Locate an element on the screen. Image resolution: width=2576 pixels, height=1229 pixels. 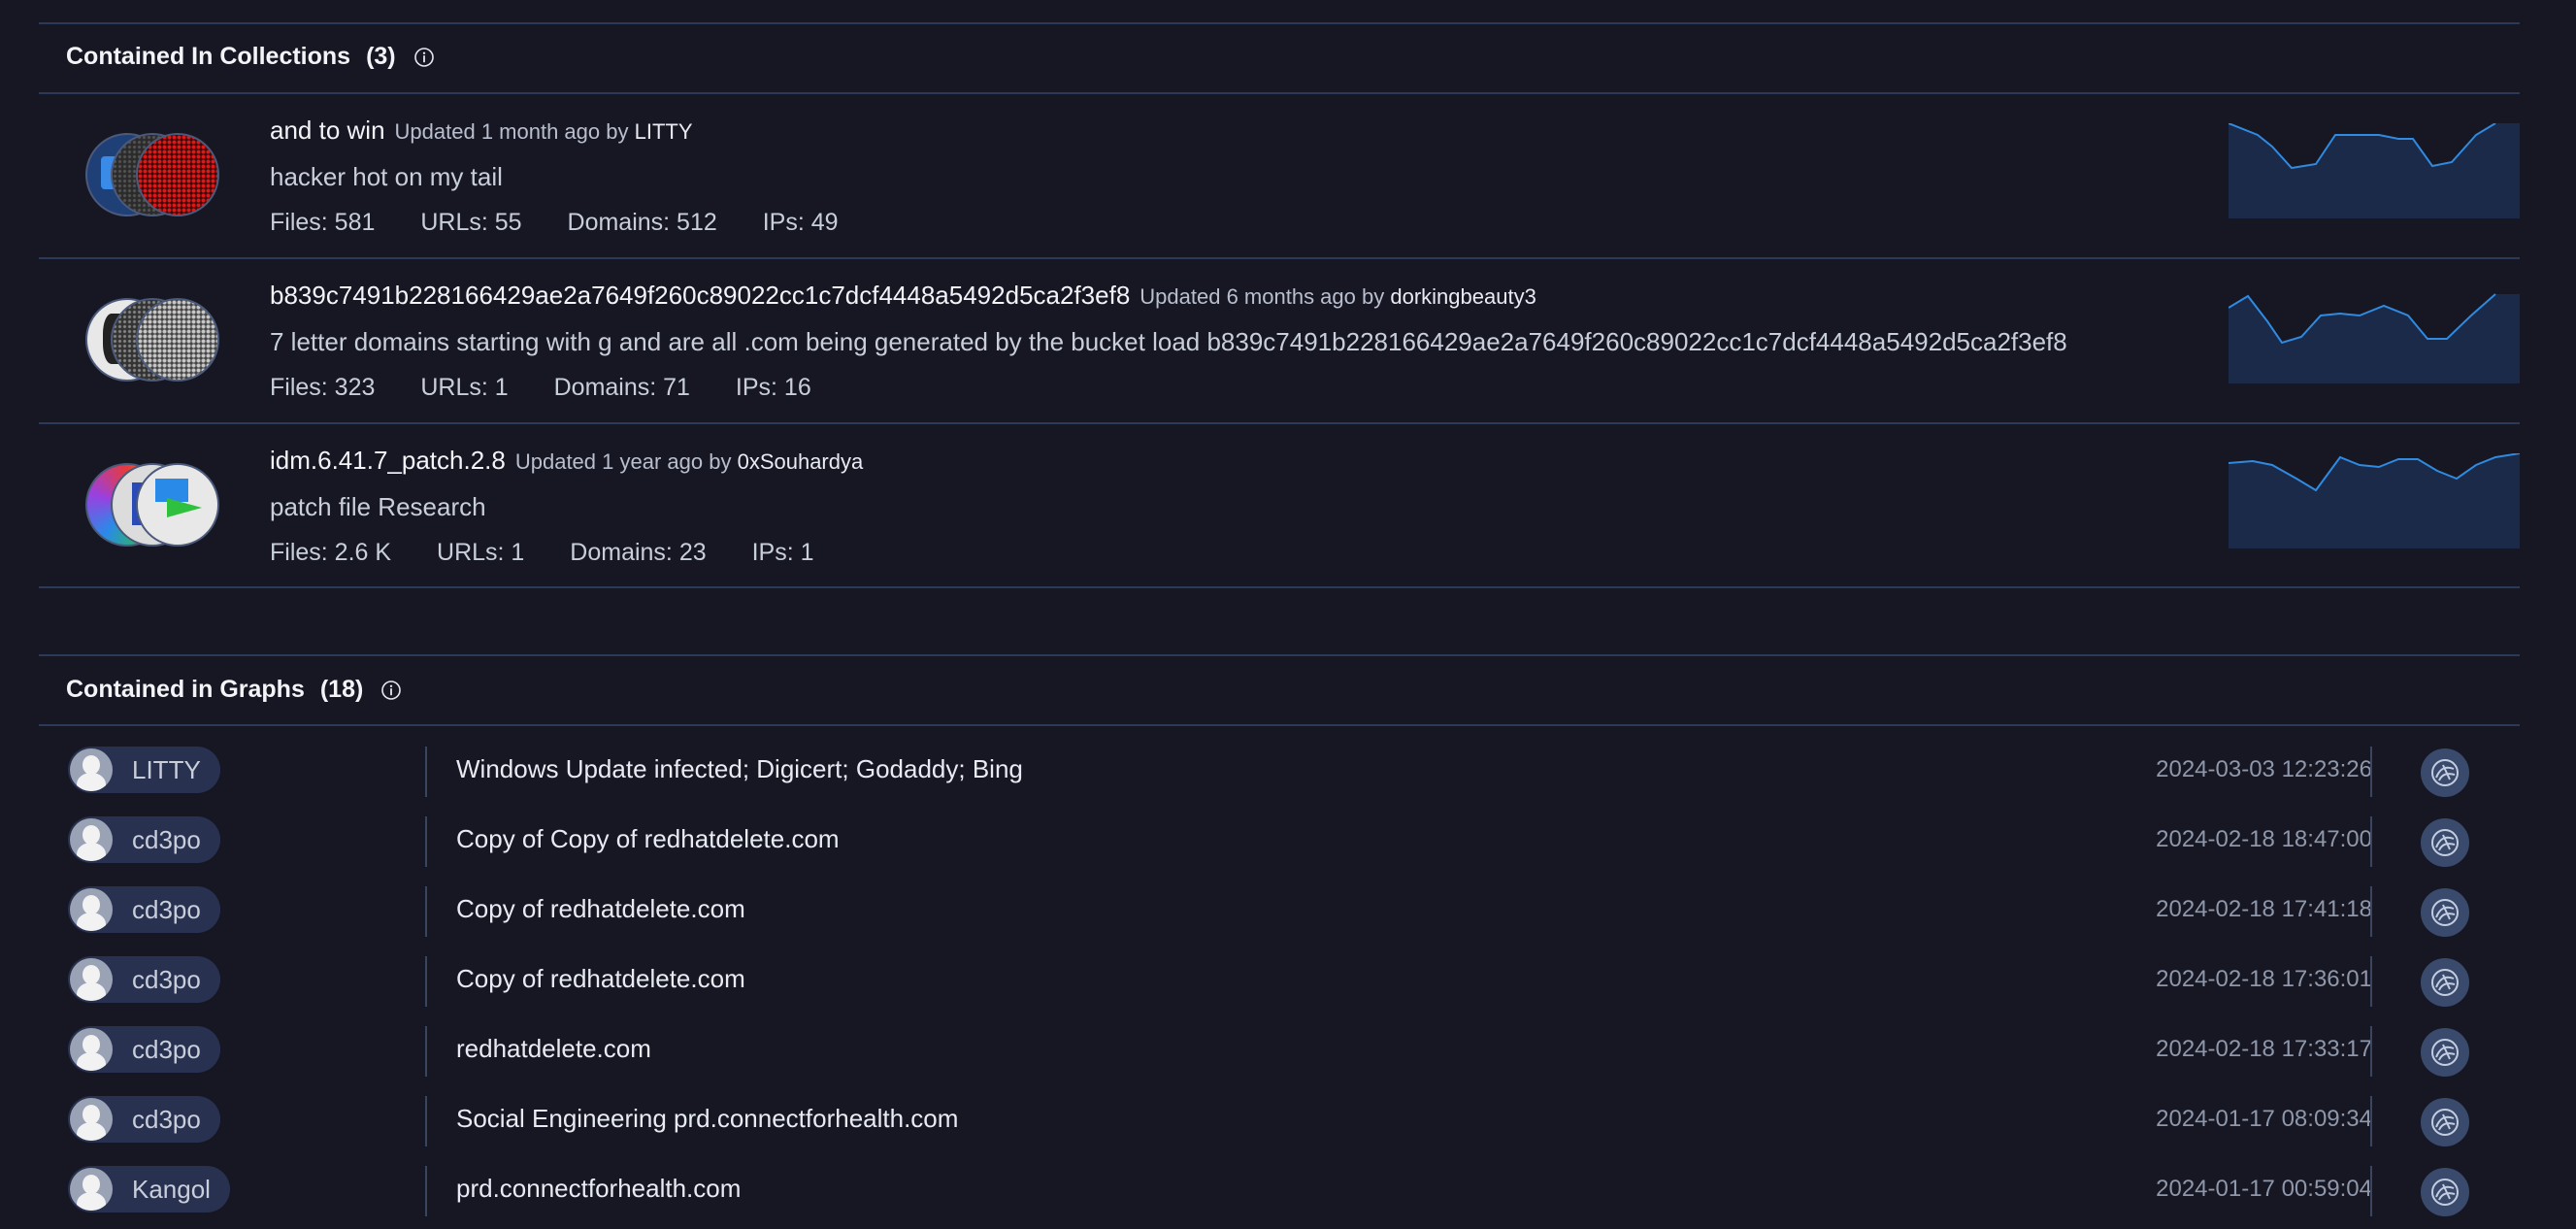
graph-date: 2024-01-17 00:59:04 is located at coordinates (2264, 1189).